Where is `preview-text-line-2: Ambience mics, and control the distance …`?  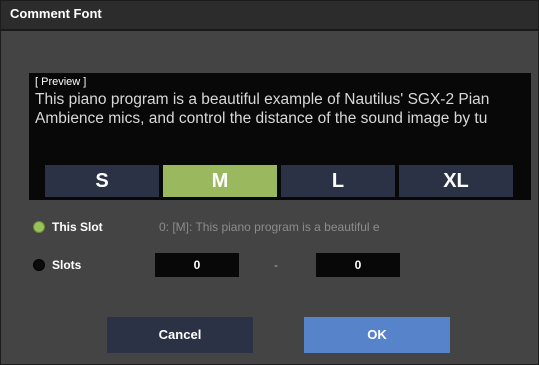 preview-text-line-2: Ambience mics, and control the distance … is located at coordinates (261, 118).